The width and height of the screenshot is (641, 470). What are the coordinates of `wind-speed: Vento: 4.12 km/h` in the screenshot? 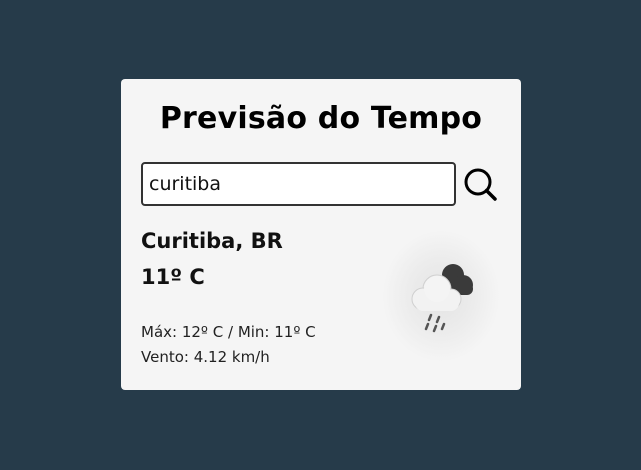 It's located at (205, 357).